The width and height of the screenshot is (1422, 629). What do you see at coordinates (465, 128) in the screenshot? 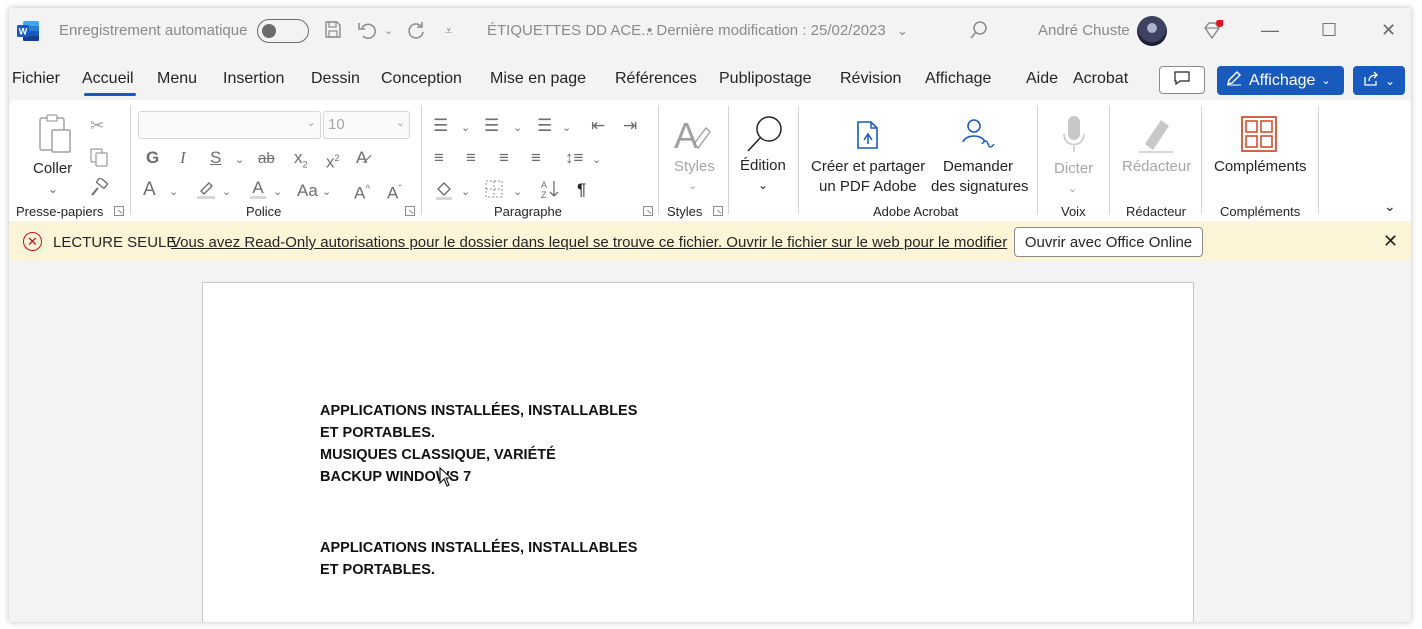
I see `bullets-dropdown-icon: ⌄` at bounding box center [465, 128].